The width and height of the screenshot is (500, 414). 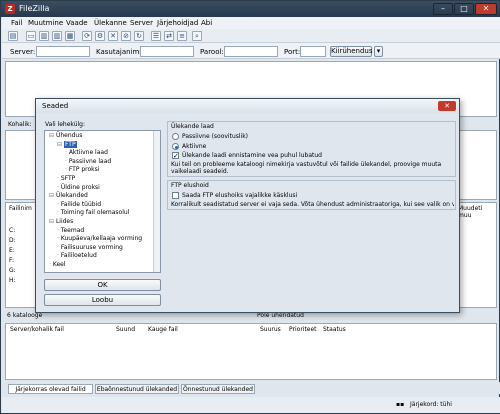 I want to click on port-label: Port:, so click(x=292, y=52).